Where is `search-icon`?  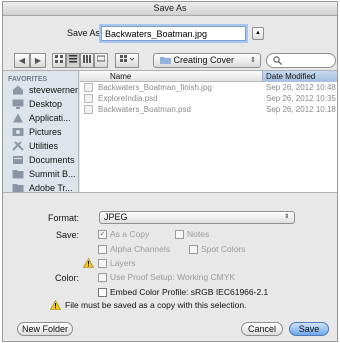 search-icon is located at coordinates (277, 60).